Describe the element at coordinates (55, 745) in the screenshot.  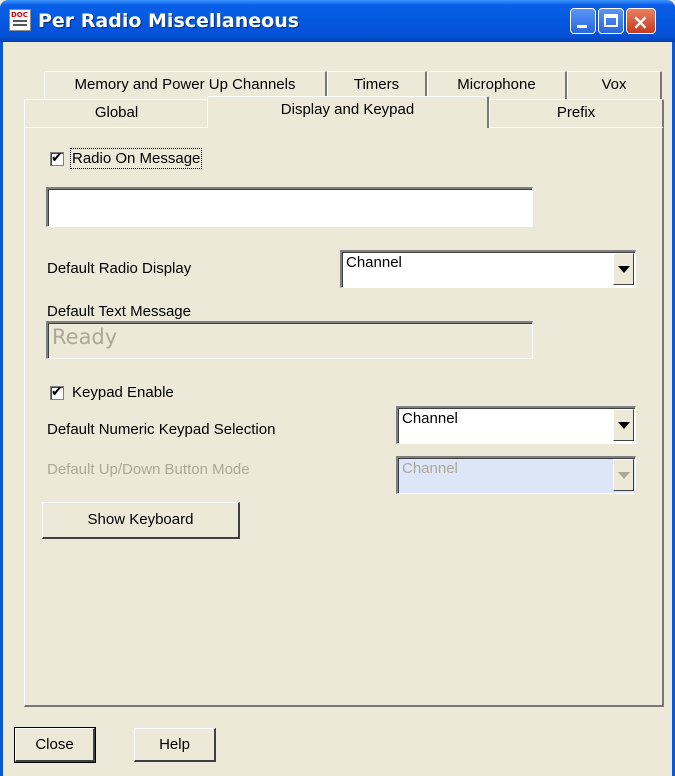
I see `close-button: Close` at that location.